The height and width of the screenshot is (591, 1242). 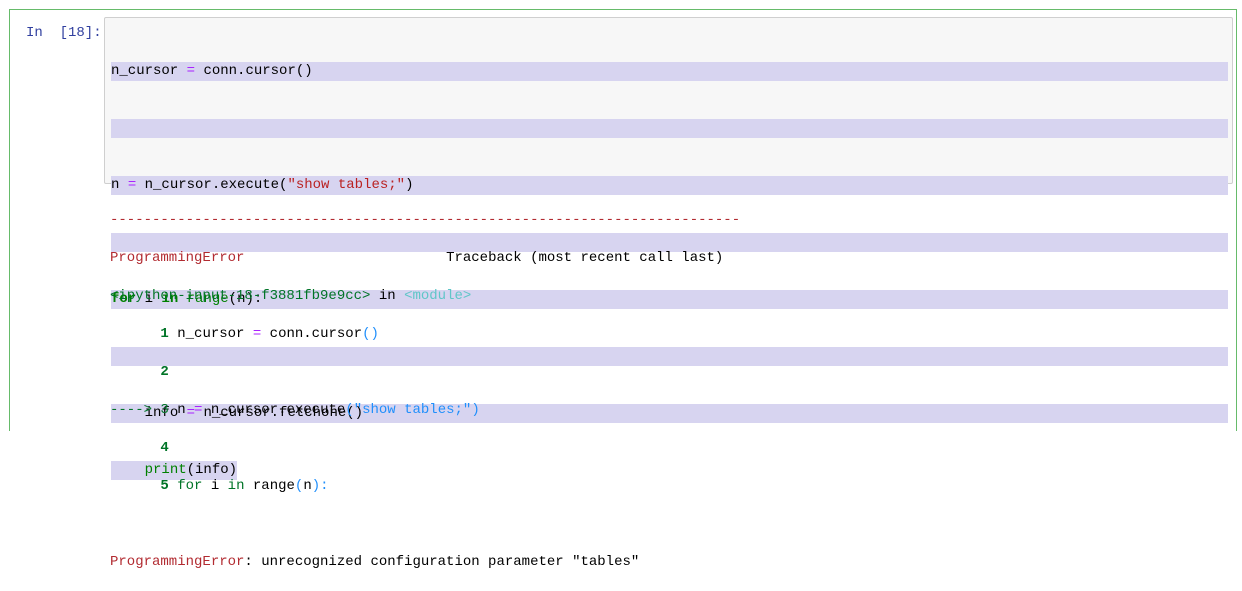 I want to click on traceback-blank, so click(x=665, y=524).